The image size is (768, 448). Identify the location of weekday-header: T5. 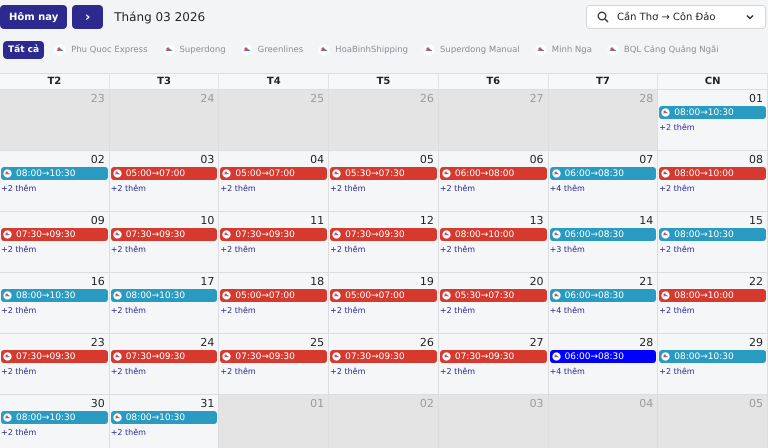
(384, 81).